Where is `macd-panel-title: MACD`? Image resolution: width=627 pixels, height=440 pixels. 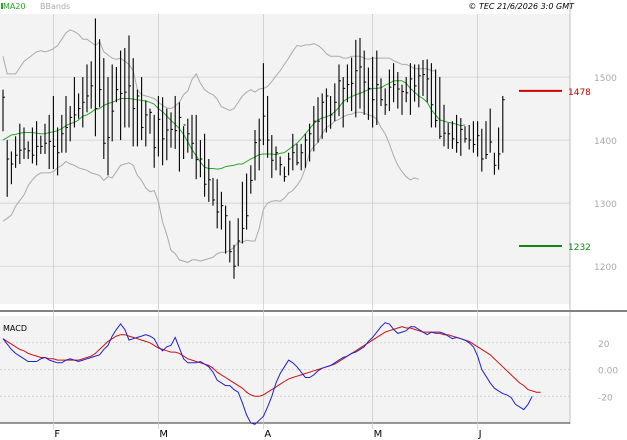 macd-panel-title: MACD is located at coordinates (15, 328).